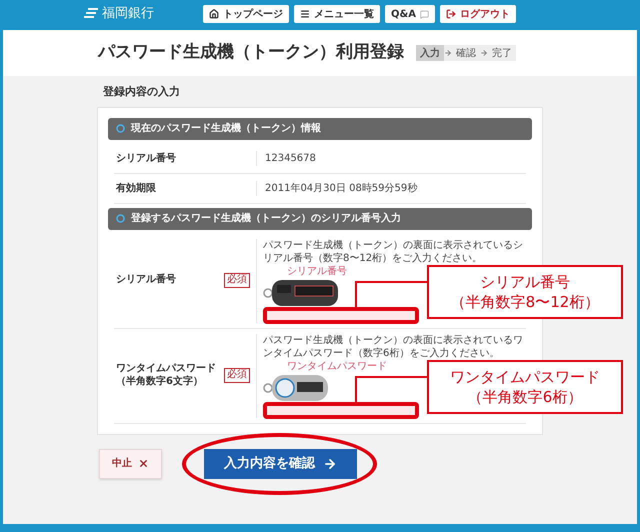  Describe the element at coordinates (525, 282) in the screenshot. I see `callout-text: シリアル番号` at that location.